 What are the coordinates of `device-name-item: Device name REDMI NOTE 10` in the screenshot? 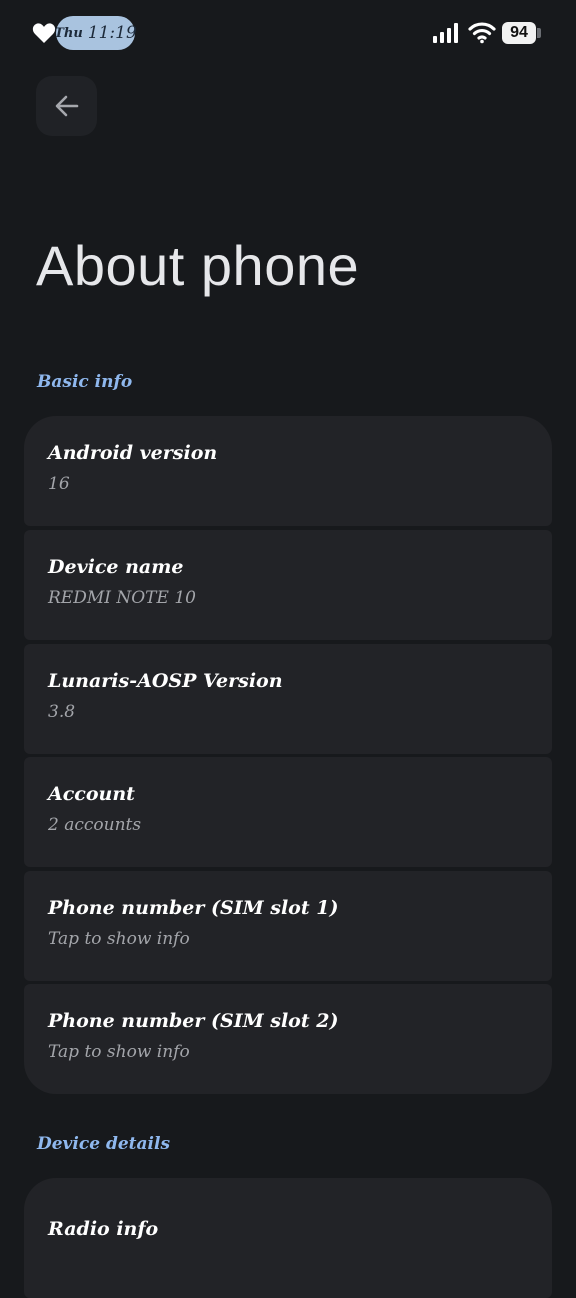 It's located at (288, 585).